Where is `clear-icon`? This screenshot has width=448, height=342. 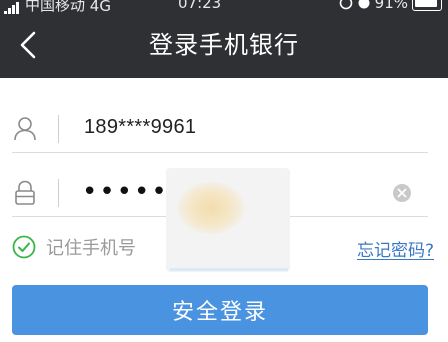 clear-icon is located at coordinates (402, 193).